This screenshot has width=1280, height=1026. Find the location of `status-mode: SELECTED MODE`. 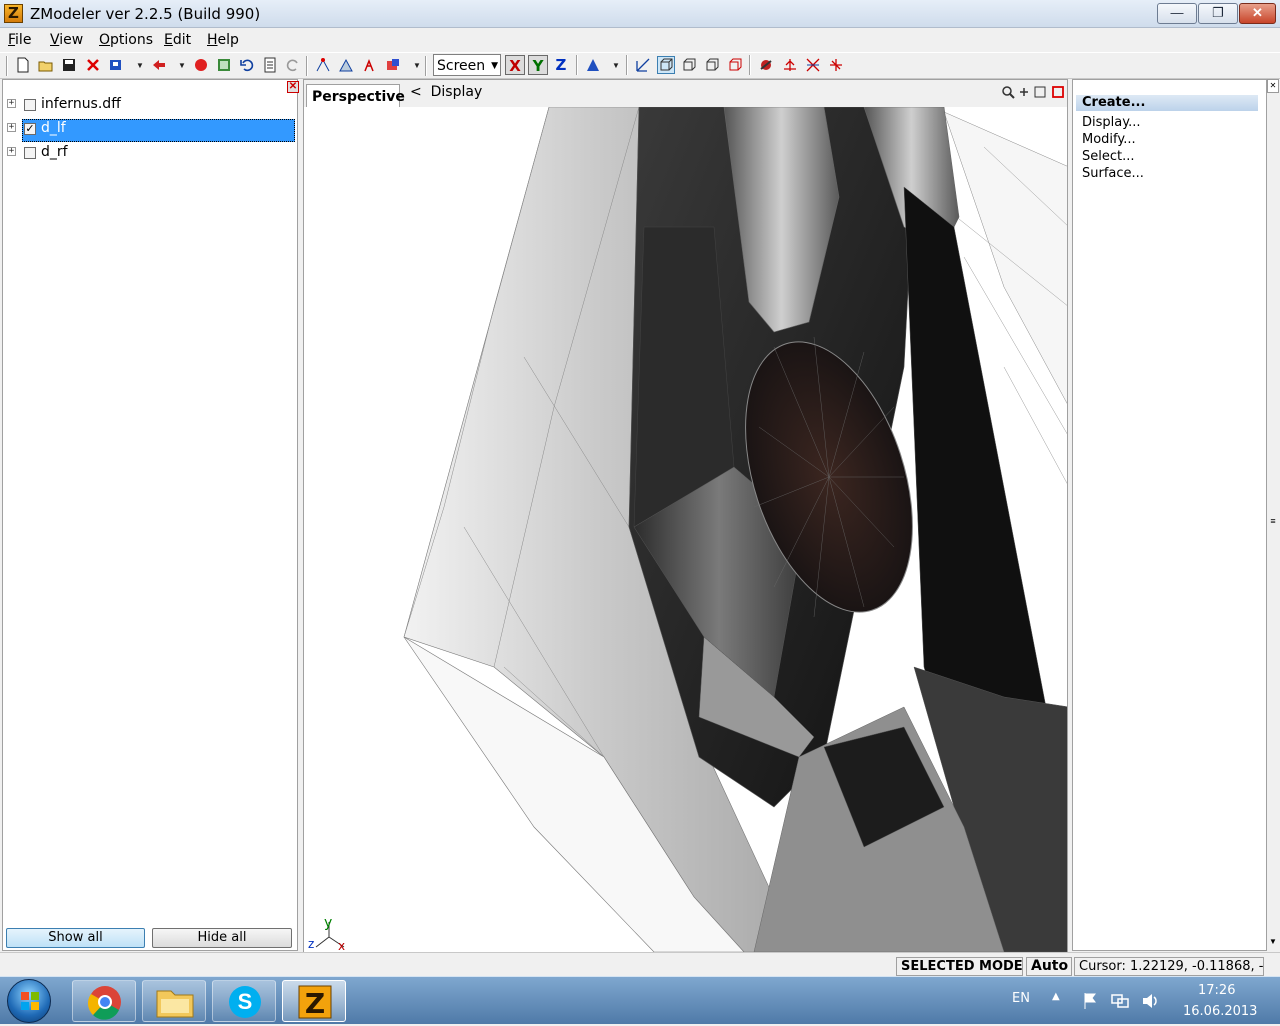

status-mode: SELECTED MODE is located at coordinates (959, 966).